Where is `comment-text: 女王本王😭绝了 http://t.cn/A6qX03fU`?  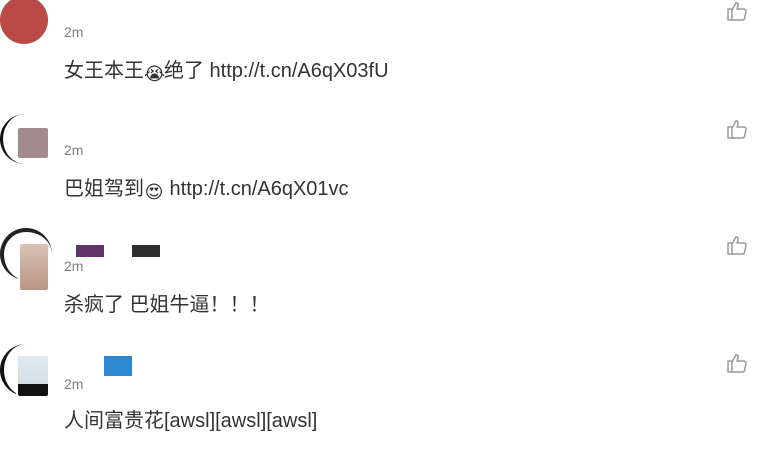 comment-text: 女王本王😭绝了 http://t.cn/A6qX03fU is located at coordinates (226, 69).